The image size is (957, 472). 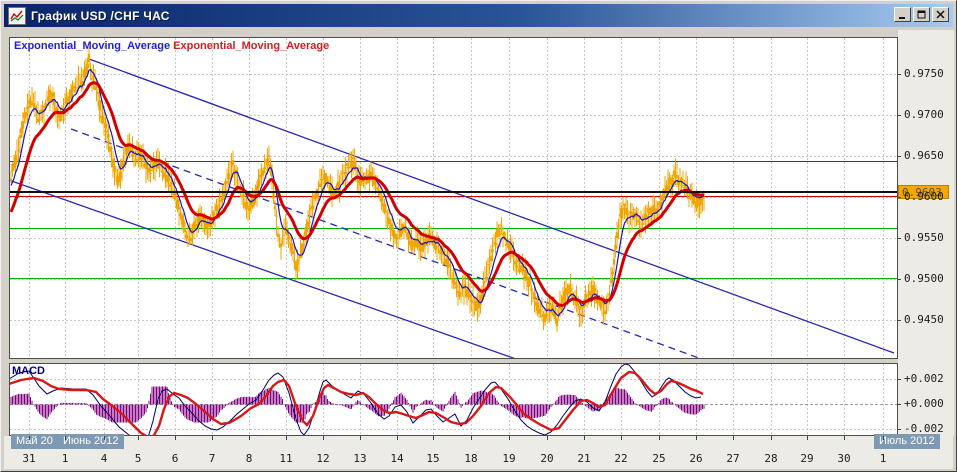 I want to click on price-tick-0.9750: 0.9750, so click(x=924, y=73).